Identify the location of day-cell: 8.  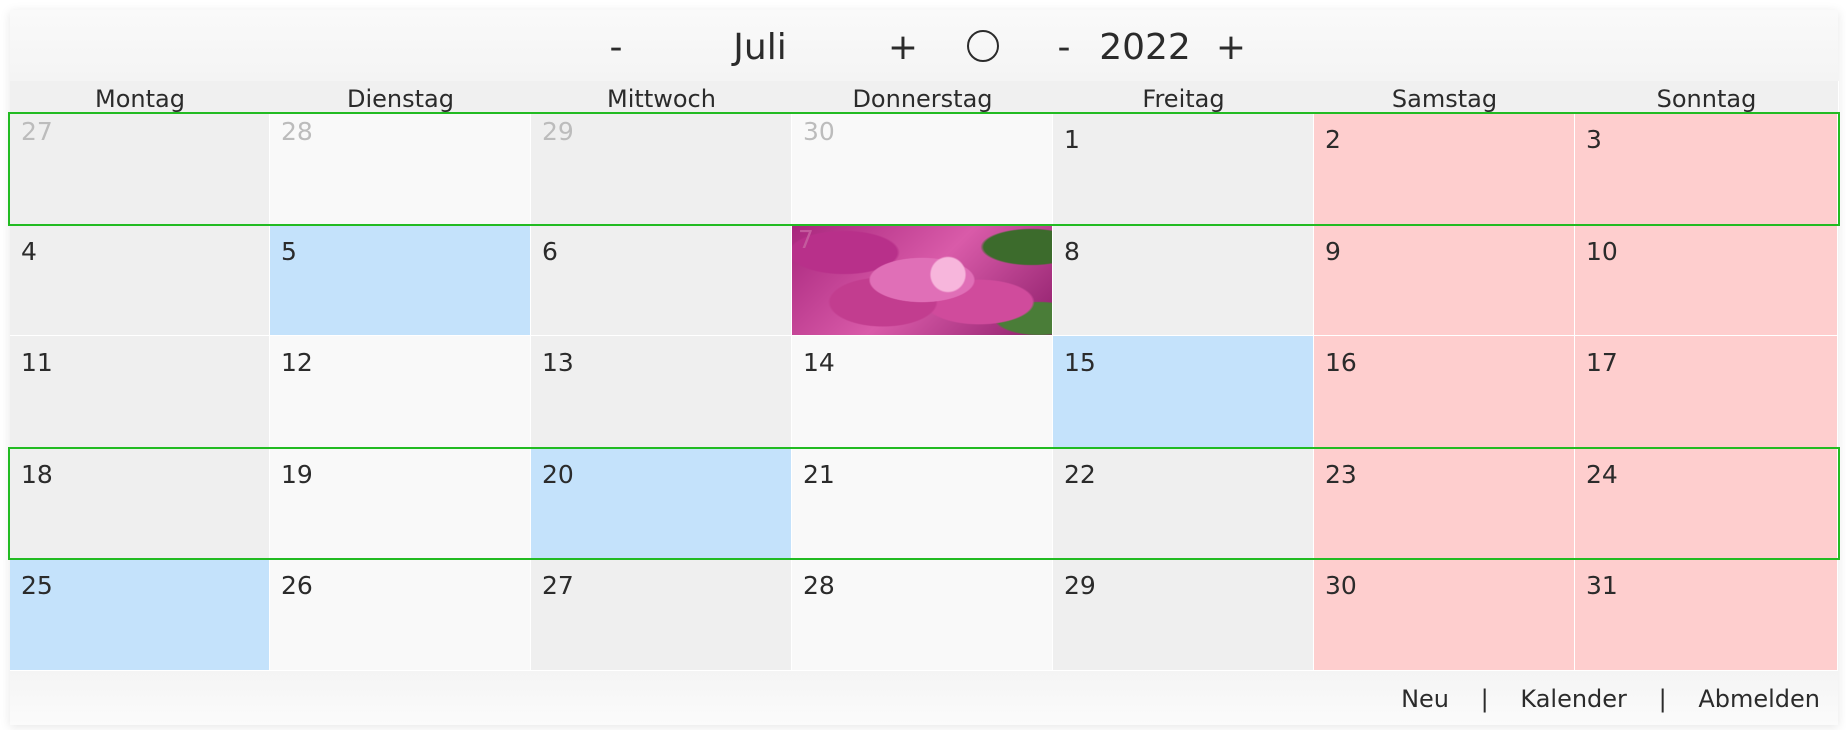
(1183, 280).